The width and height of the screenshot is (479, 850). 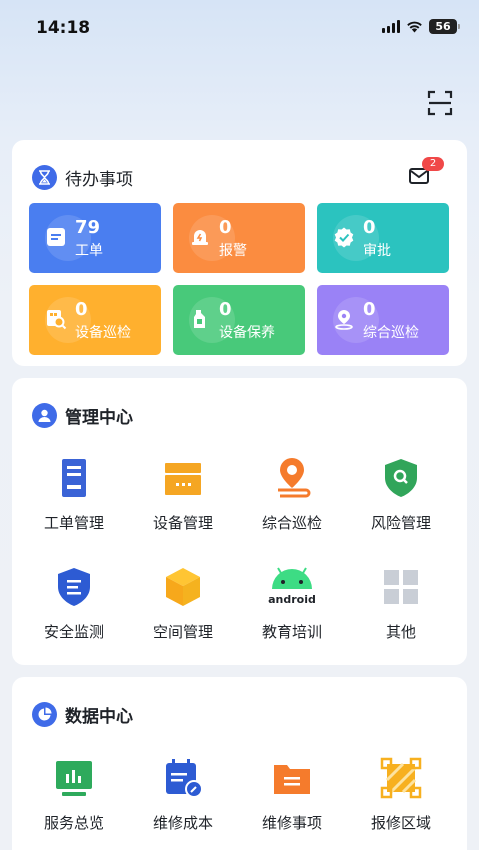 I want to click on todo-tile-alarm: 0 报警, so click(x=239, y=238).